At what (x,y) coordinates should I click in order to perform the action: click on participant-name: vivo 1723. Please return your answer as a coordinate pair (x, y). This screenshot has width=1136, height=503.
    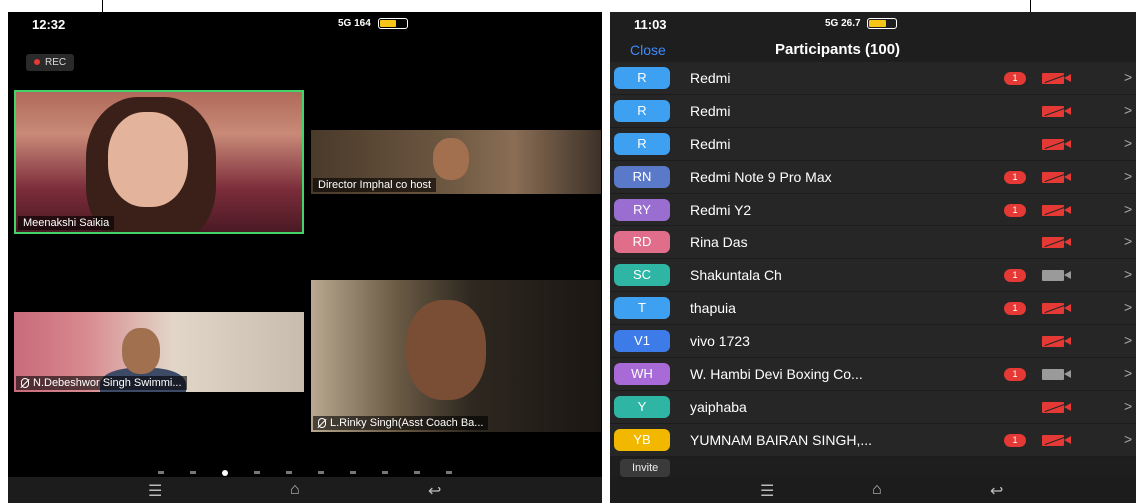
    Looking at the image, I should click on (720, 341).